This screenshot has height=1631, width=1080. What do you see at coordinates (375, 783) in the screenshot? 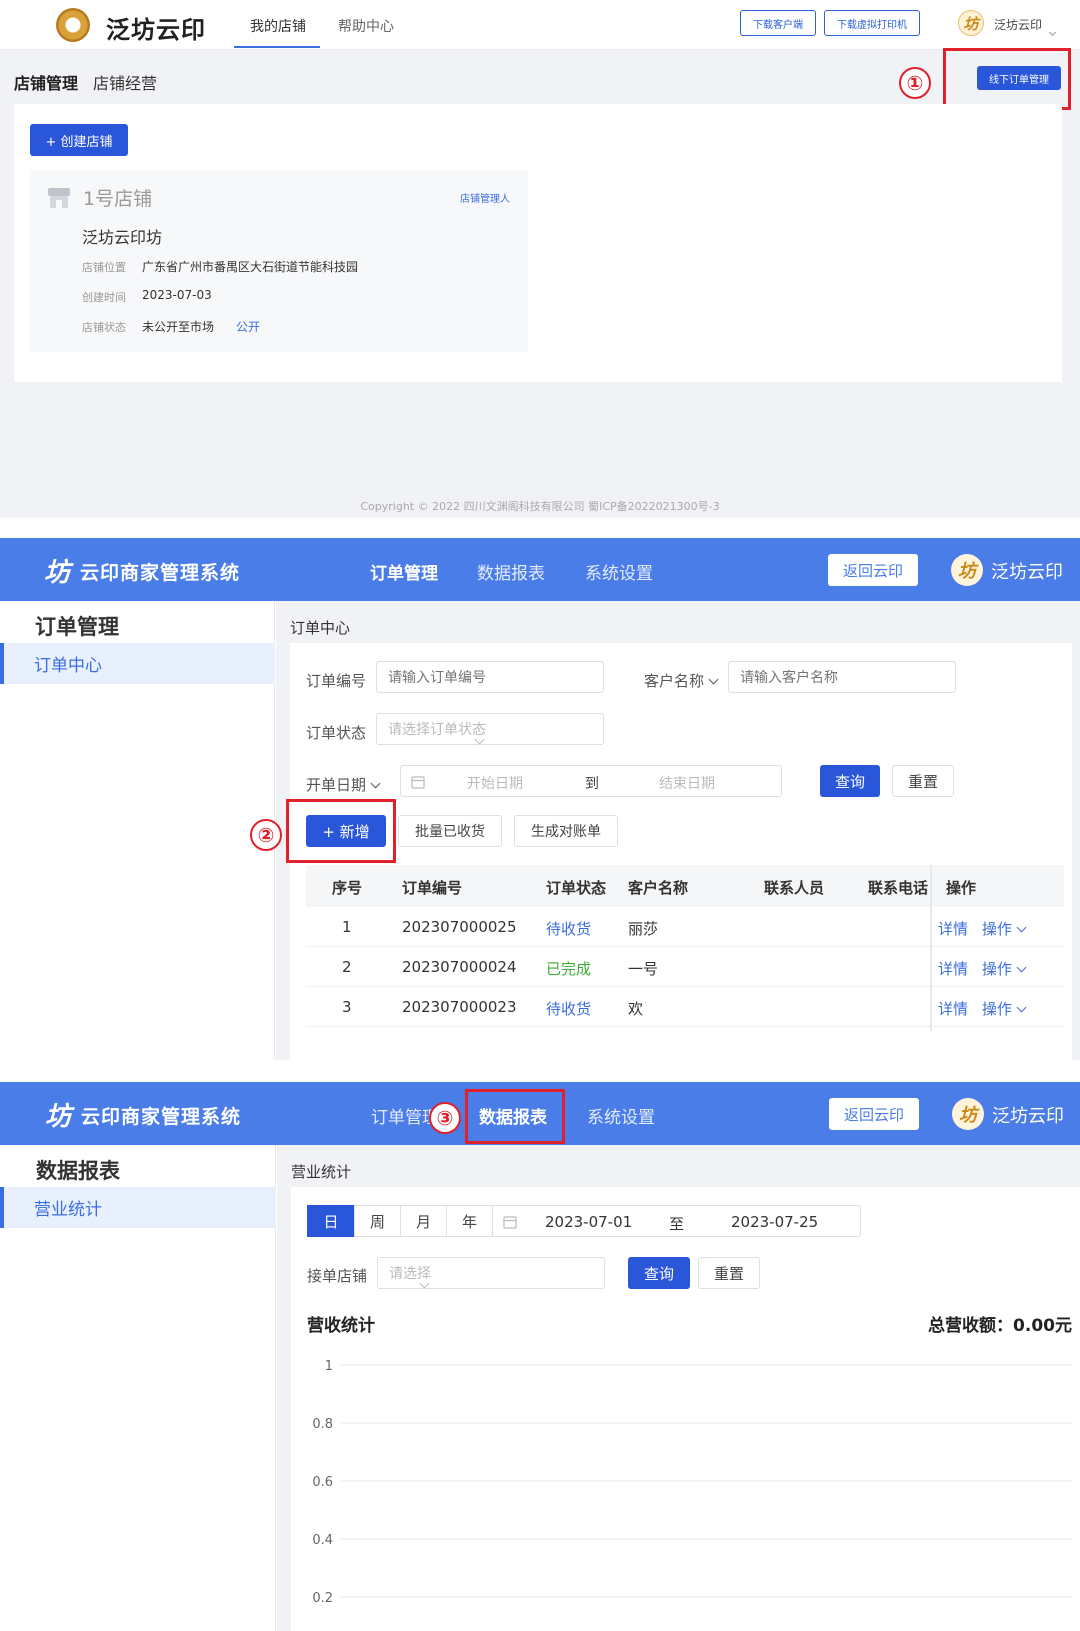
I see `chevron-down-icon` at bounding box center [375, 783].